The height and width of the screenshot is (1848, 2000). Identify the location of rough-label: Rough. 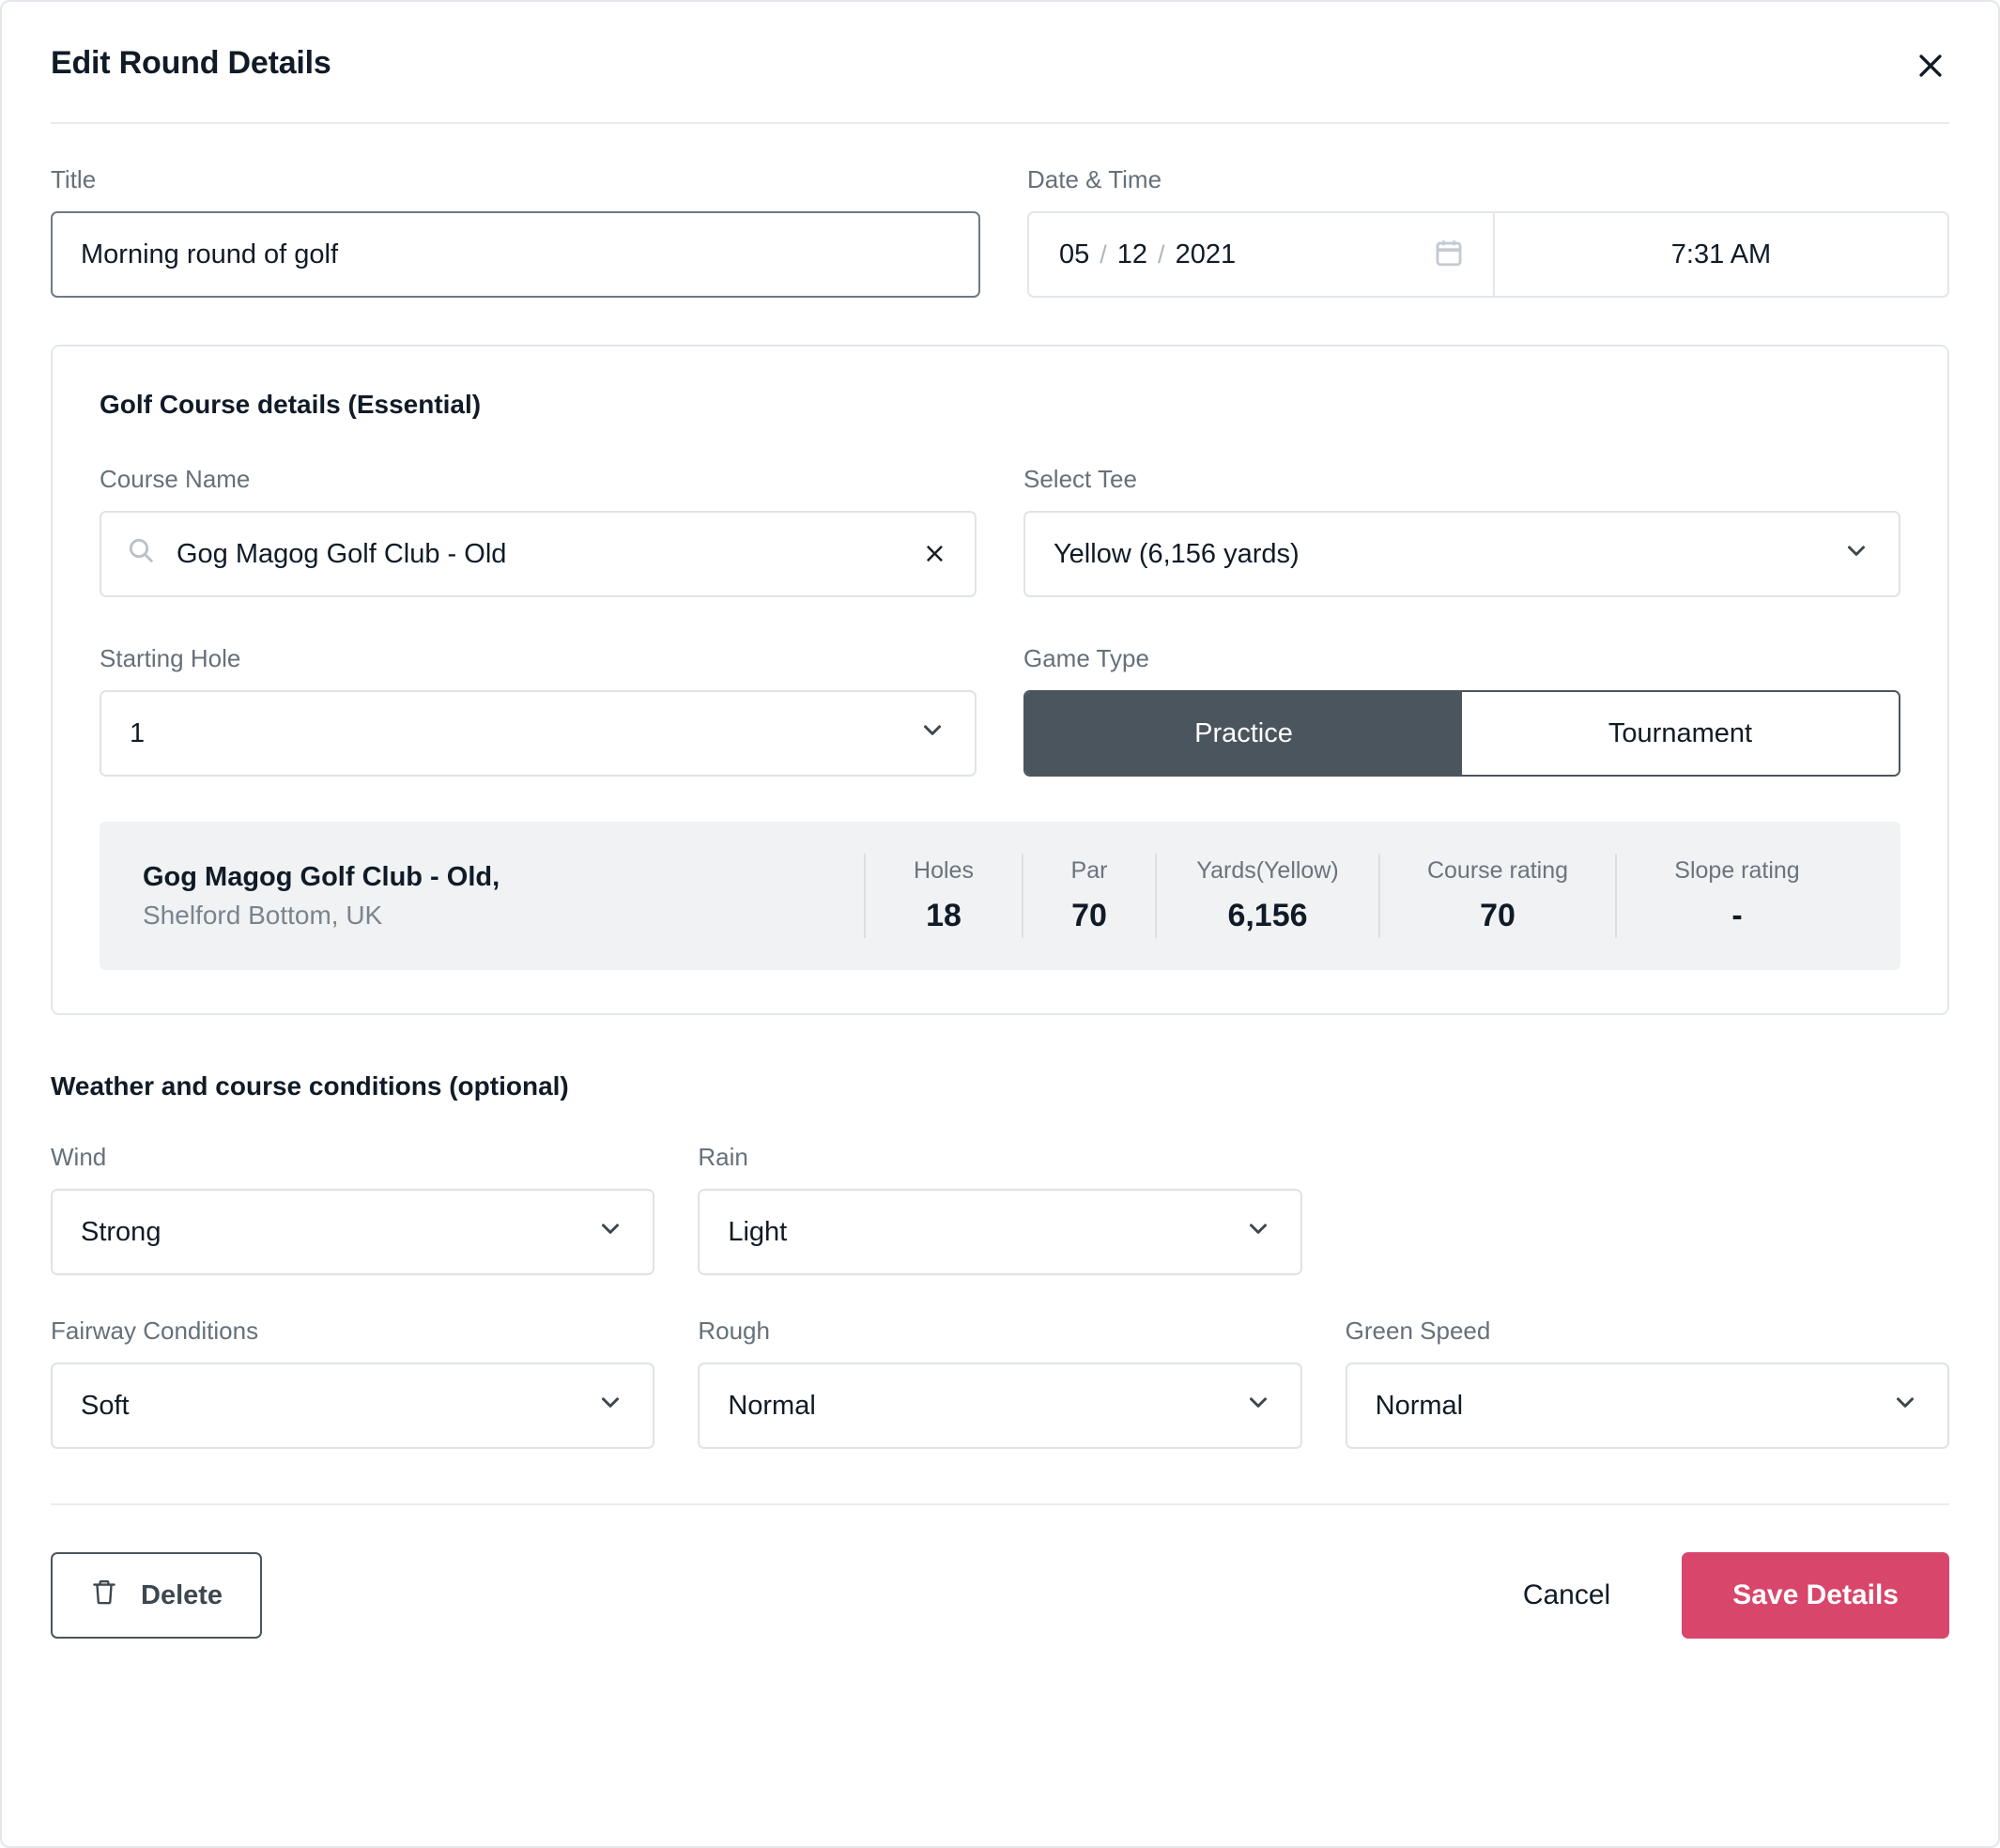
(734, 1331).